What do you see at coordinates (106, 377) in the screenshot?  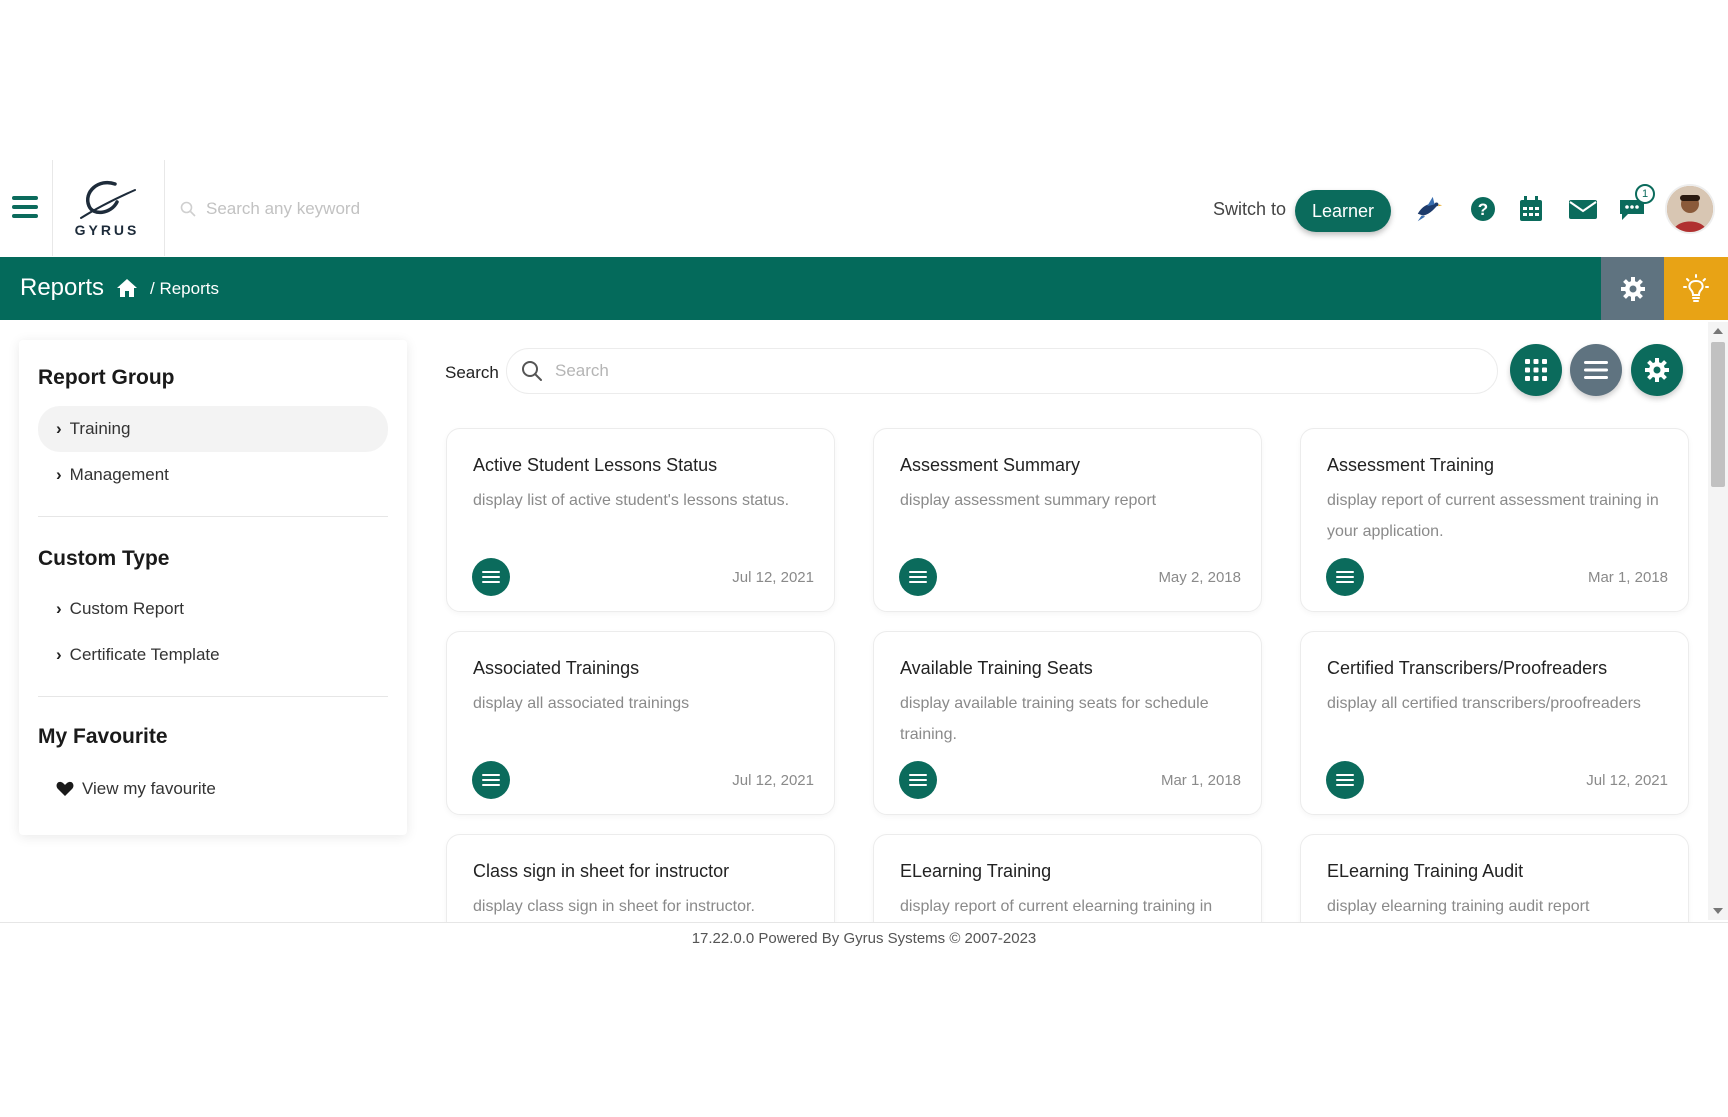 I see `report-group-heading: Report Group` at bounding box center [106, 377].